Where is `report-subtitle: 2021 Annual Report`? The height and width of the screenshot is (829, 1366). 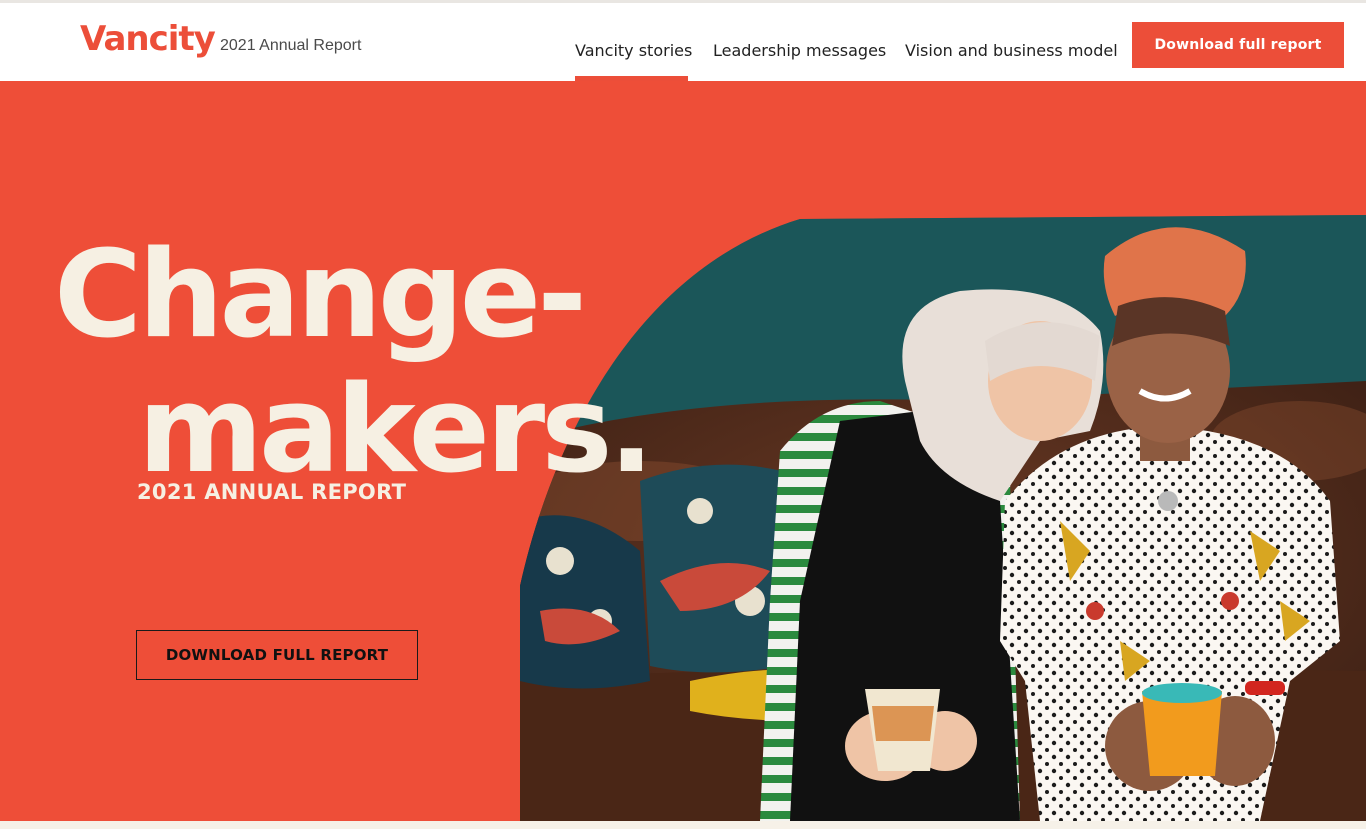
report-subtitle: 2021 Annual Report is located at coordinates (291, 45).